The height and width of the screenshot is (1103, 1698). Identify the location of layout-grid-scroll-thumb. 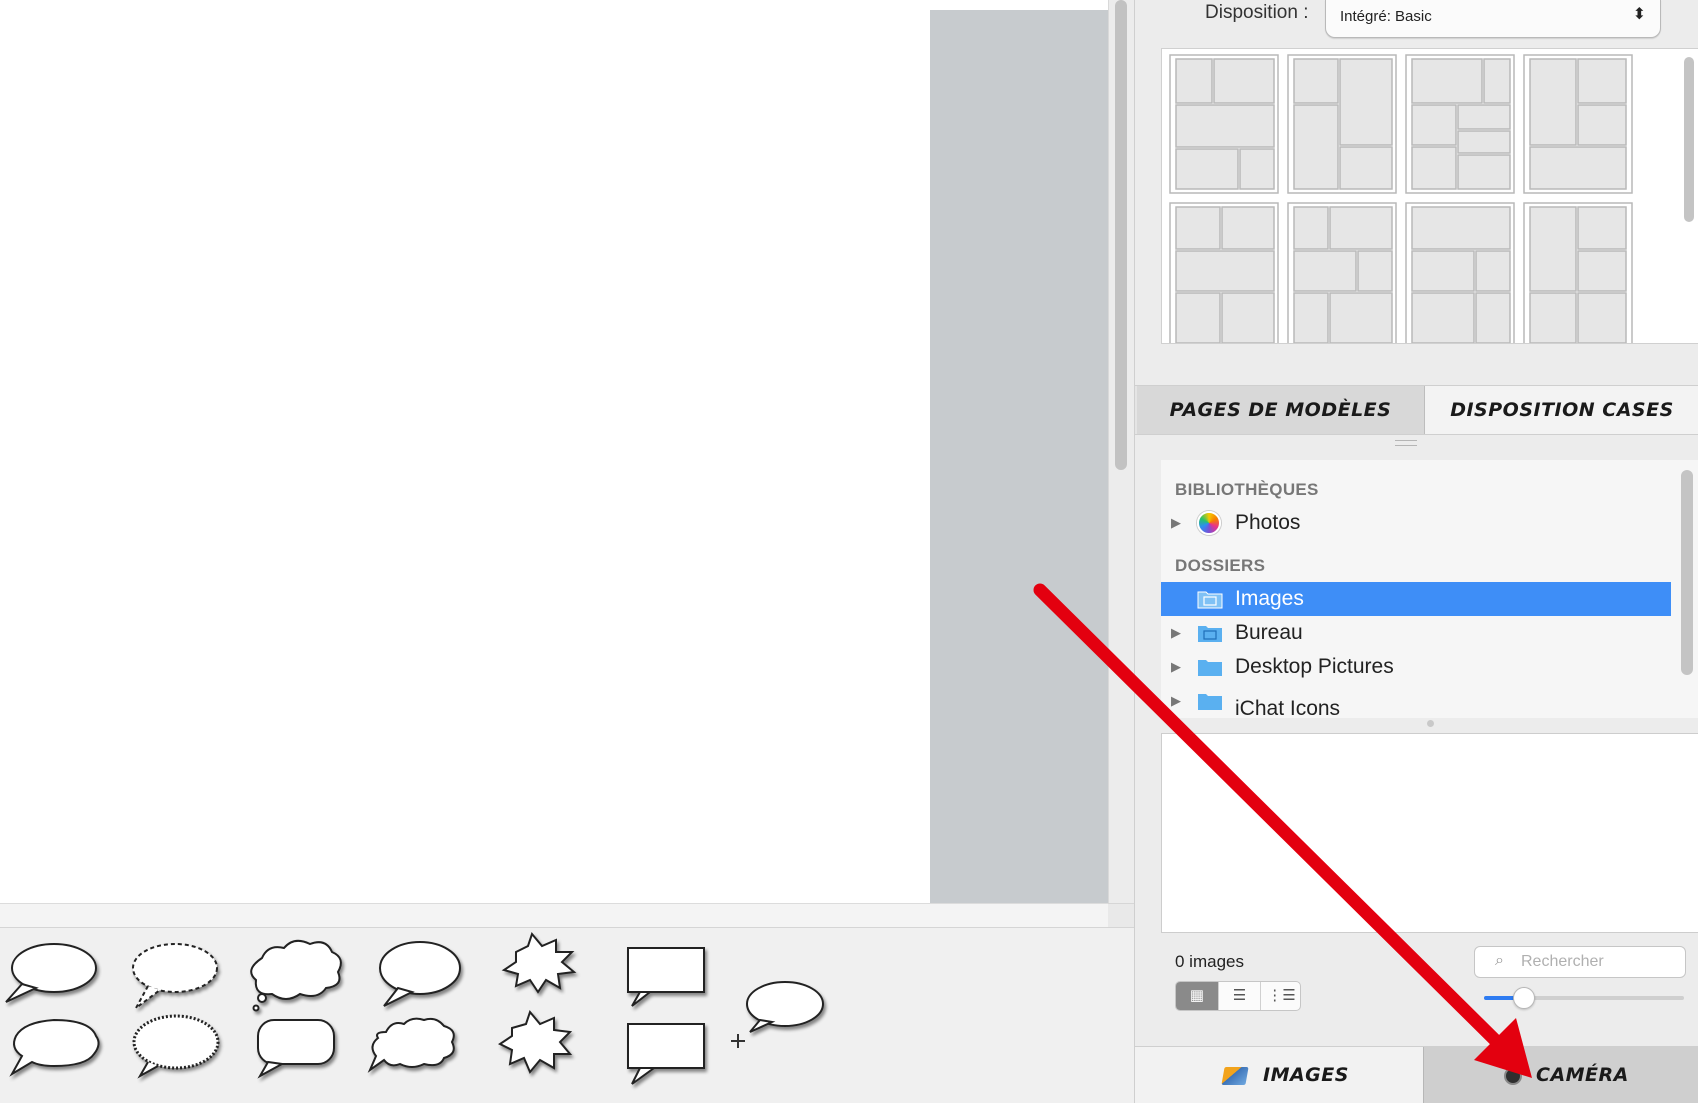
(1689, 139).